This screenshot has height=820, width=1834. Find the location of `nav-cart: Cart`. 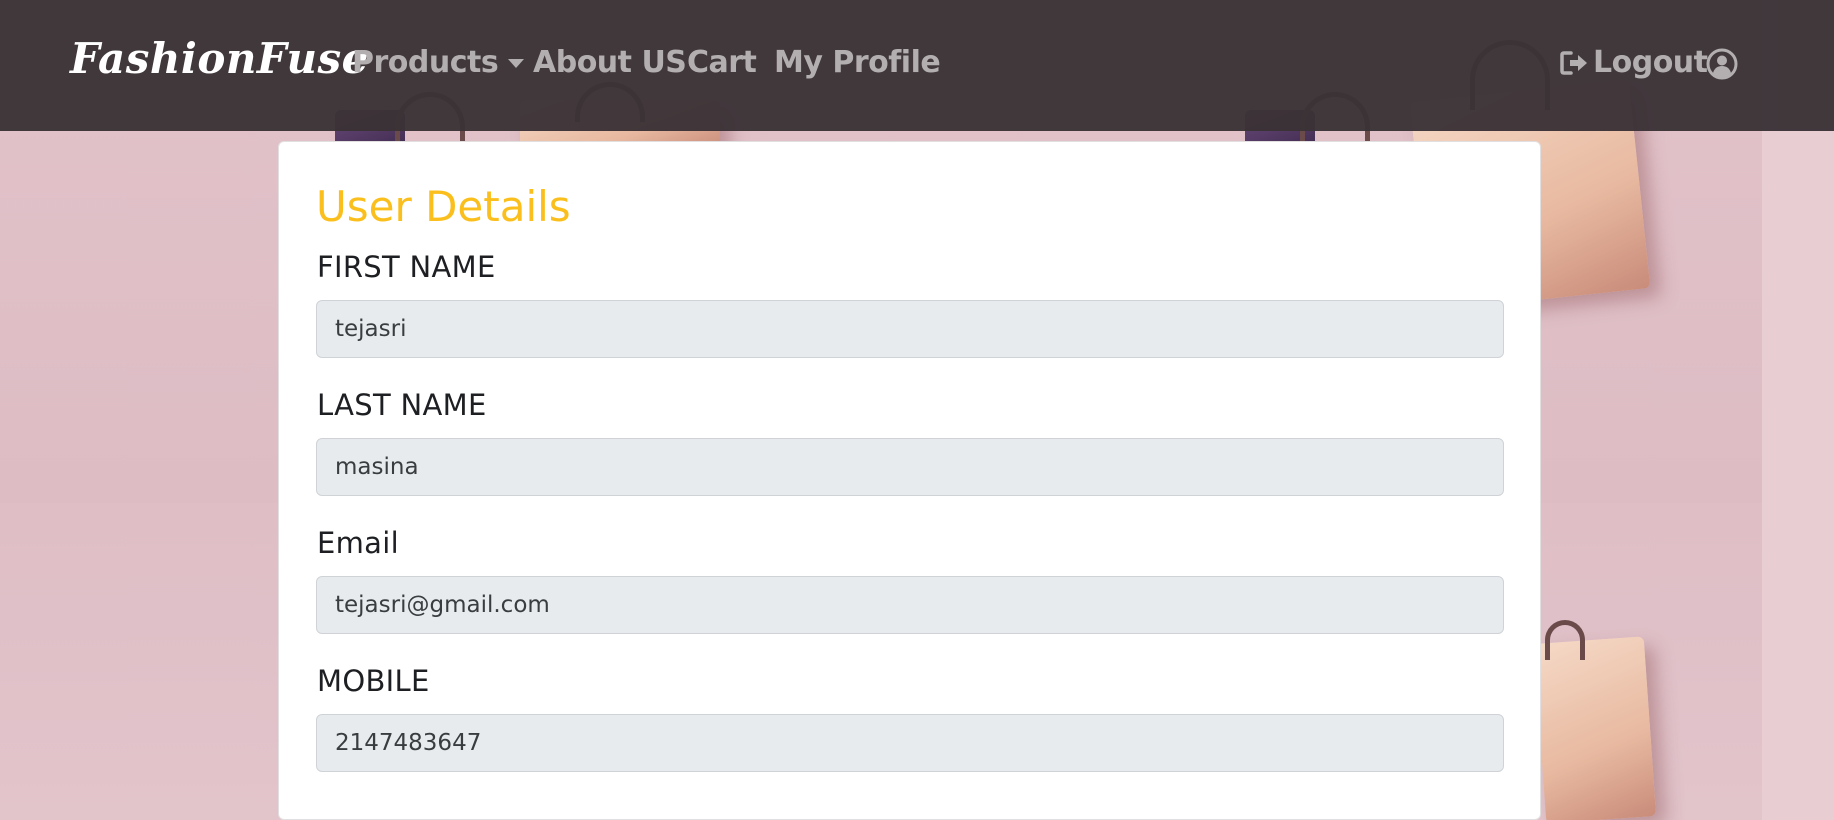

nav-cart: Cart is located at coordinates (722, 62).